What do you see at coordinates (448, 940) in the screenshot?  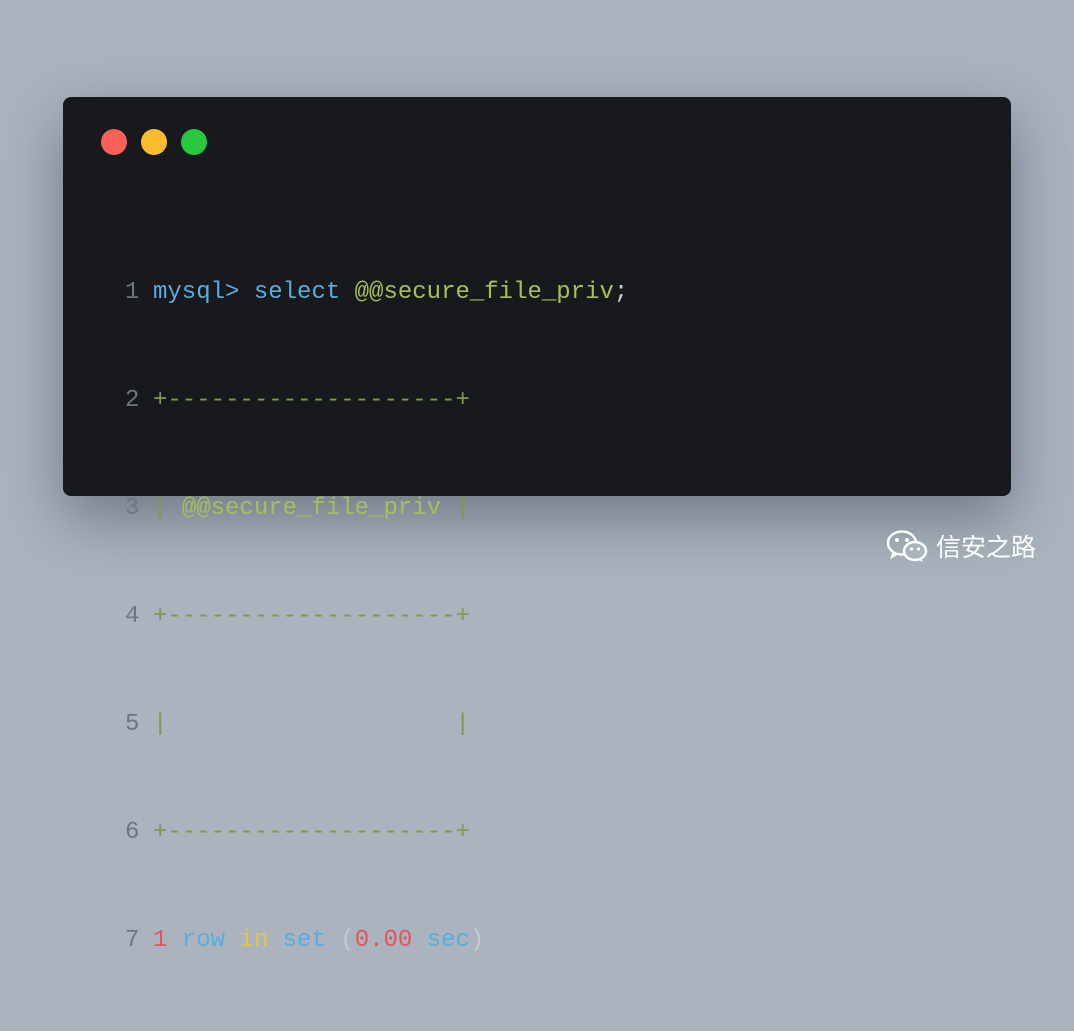 I see `sec-word: sec` at bounding box center [448, 940].